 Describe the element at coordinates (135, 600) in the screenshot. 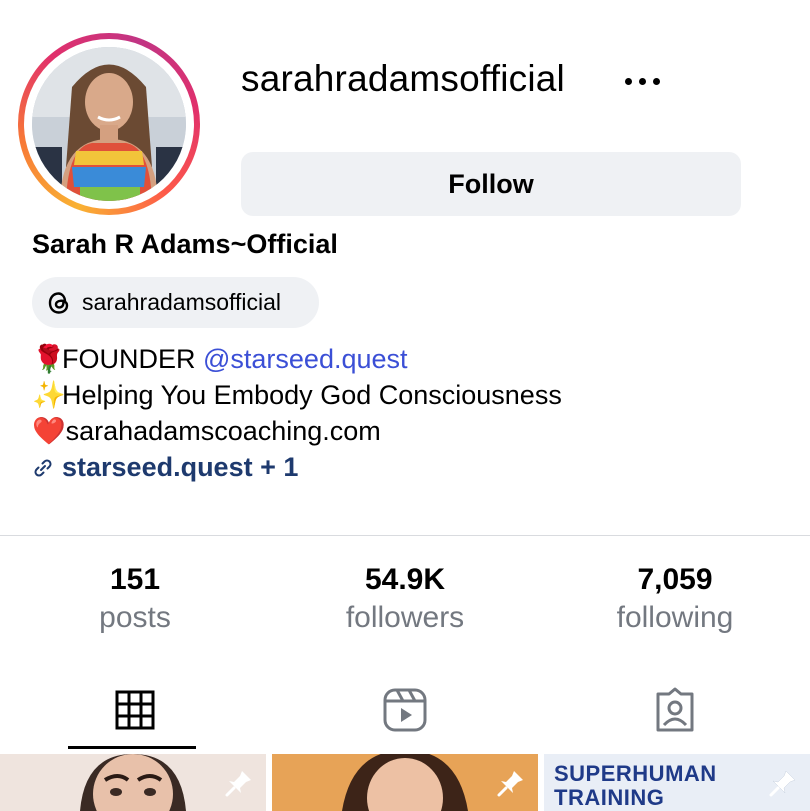

I see `posts-stat: 151 posts` at that location.